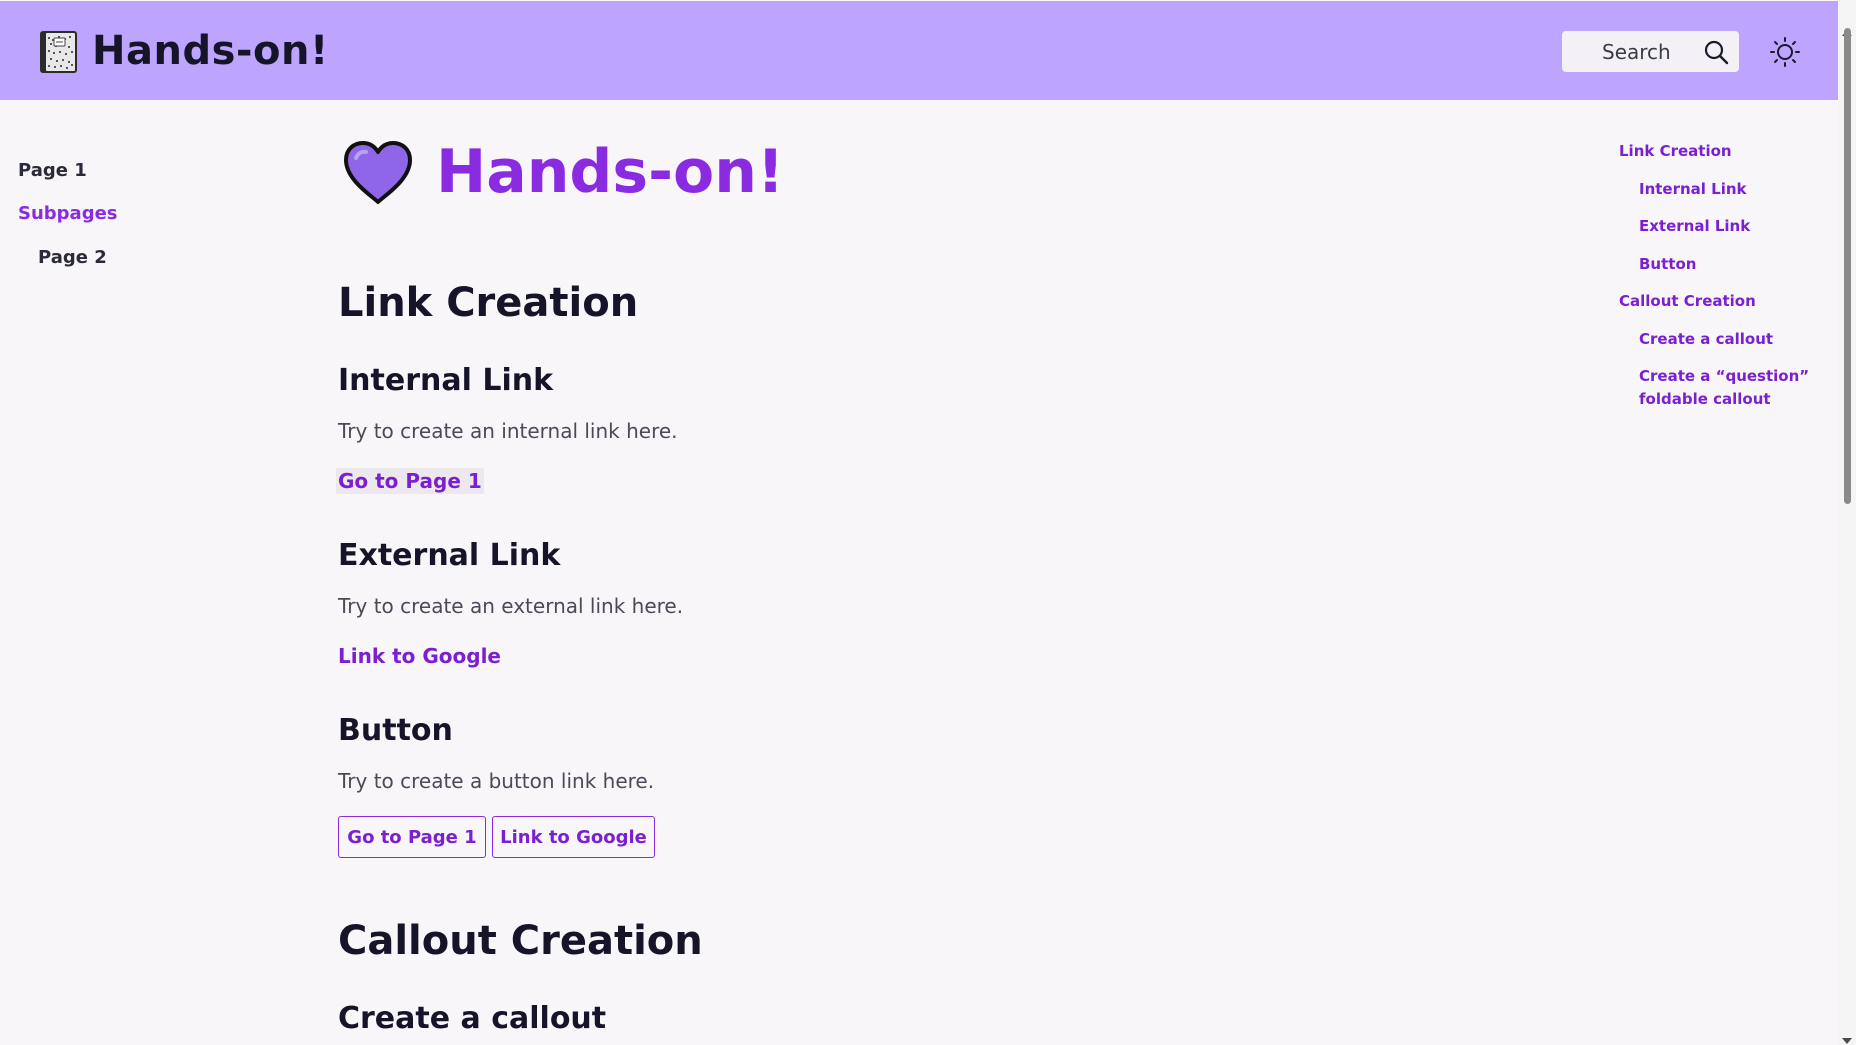 This screenshot has width=1856, height=1045. What do you see at coordinates (446, 380) in the screenshot?
I see `heading-internal-link: Internal Link` at bounding box center [446, 380].